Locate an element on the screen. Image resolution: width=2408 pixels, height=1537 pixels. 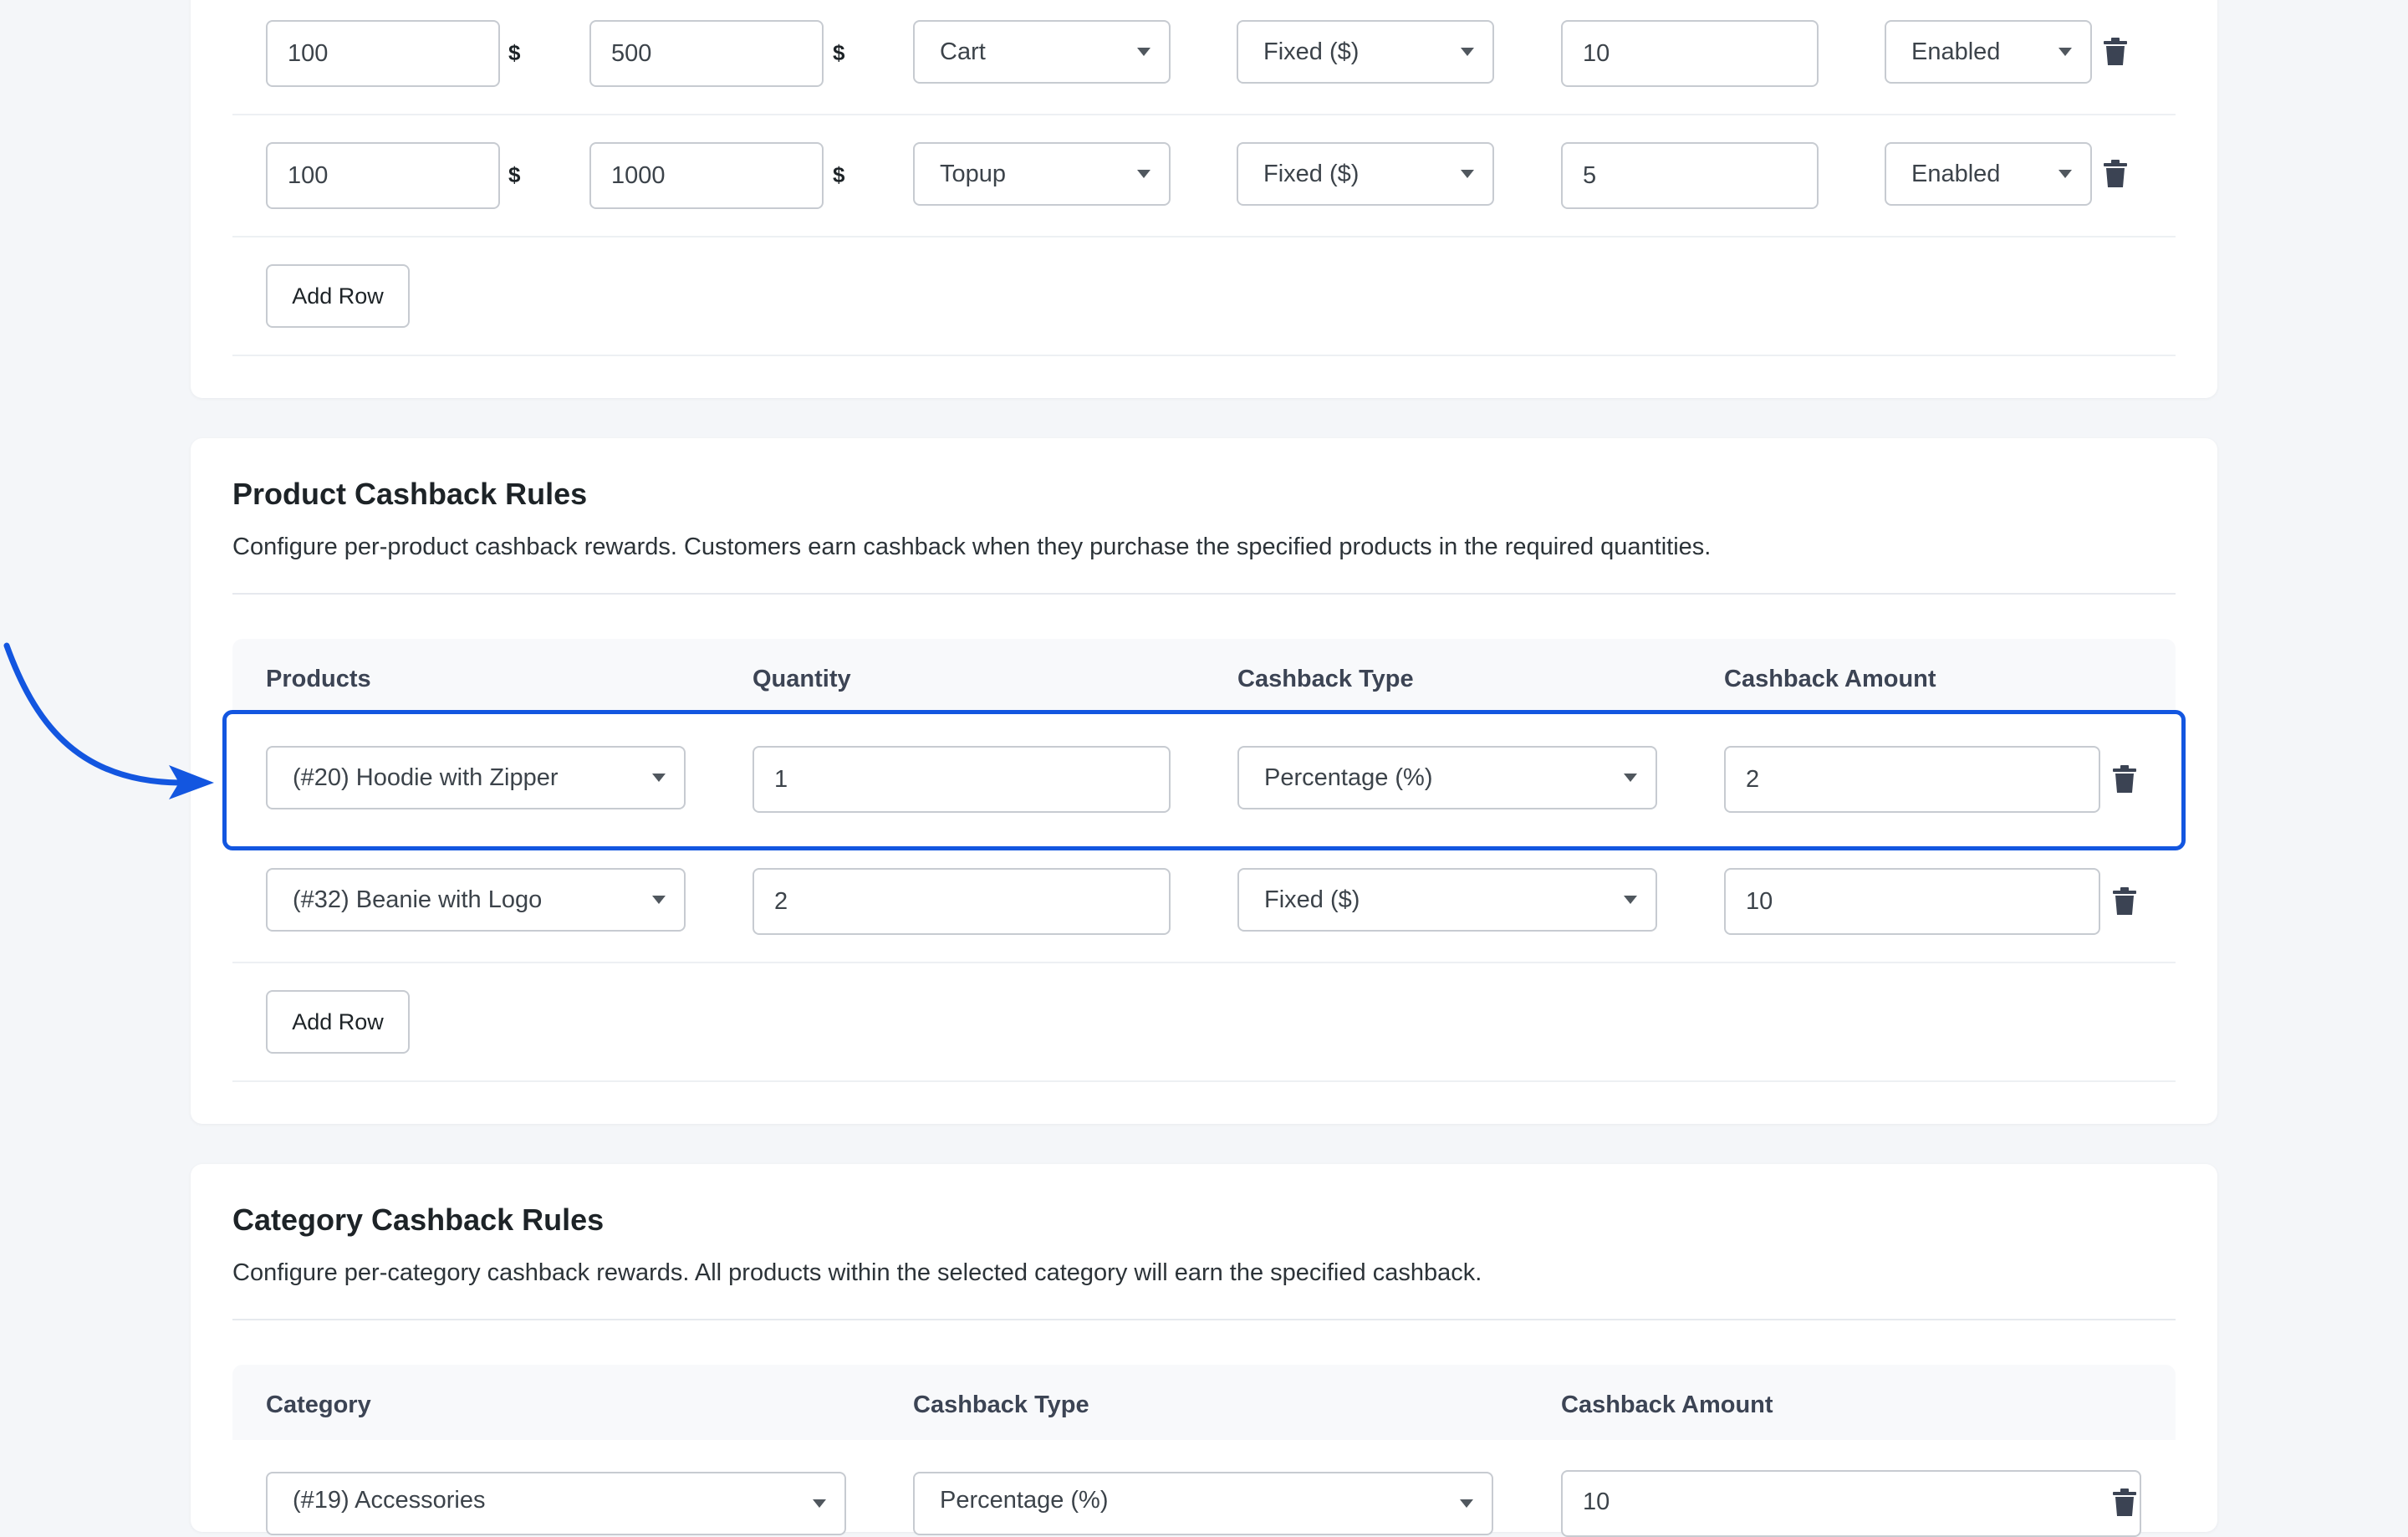
cart-rule-type-select: Cart is located at coordinates (1042, 52).